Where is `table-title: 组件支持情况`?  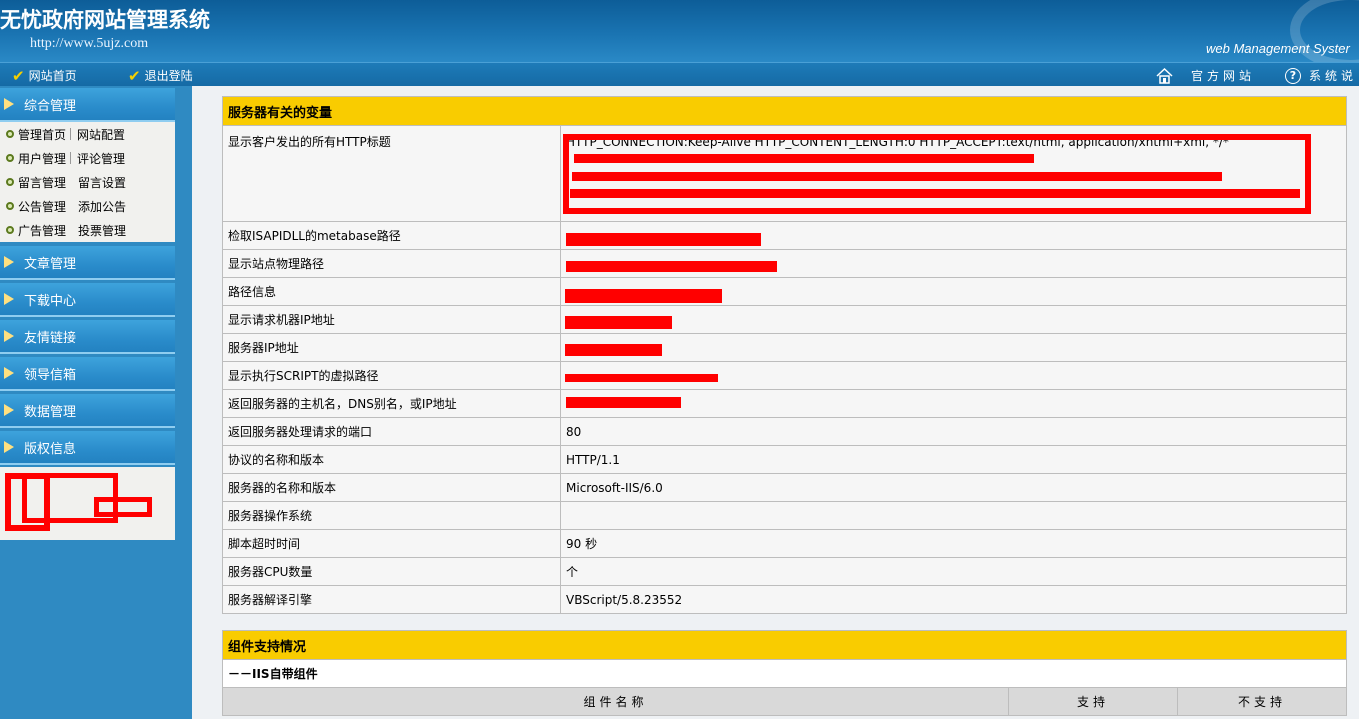
table-title: 组件支持情况 is located at coordinates (784, 645).